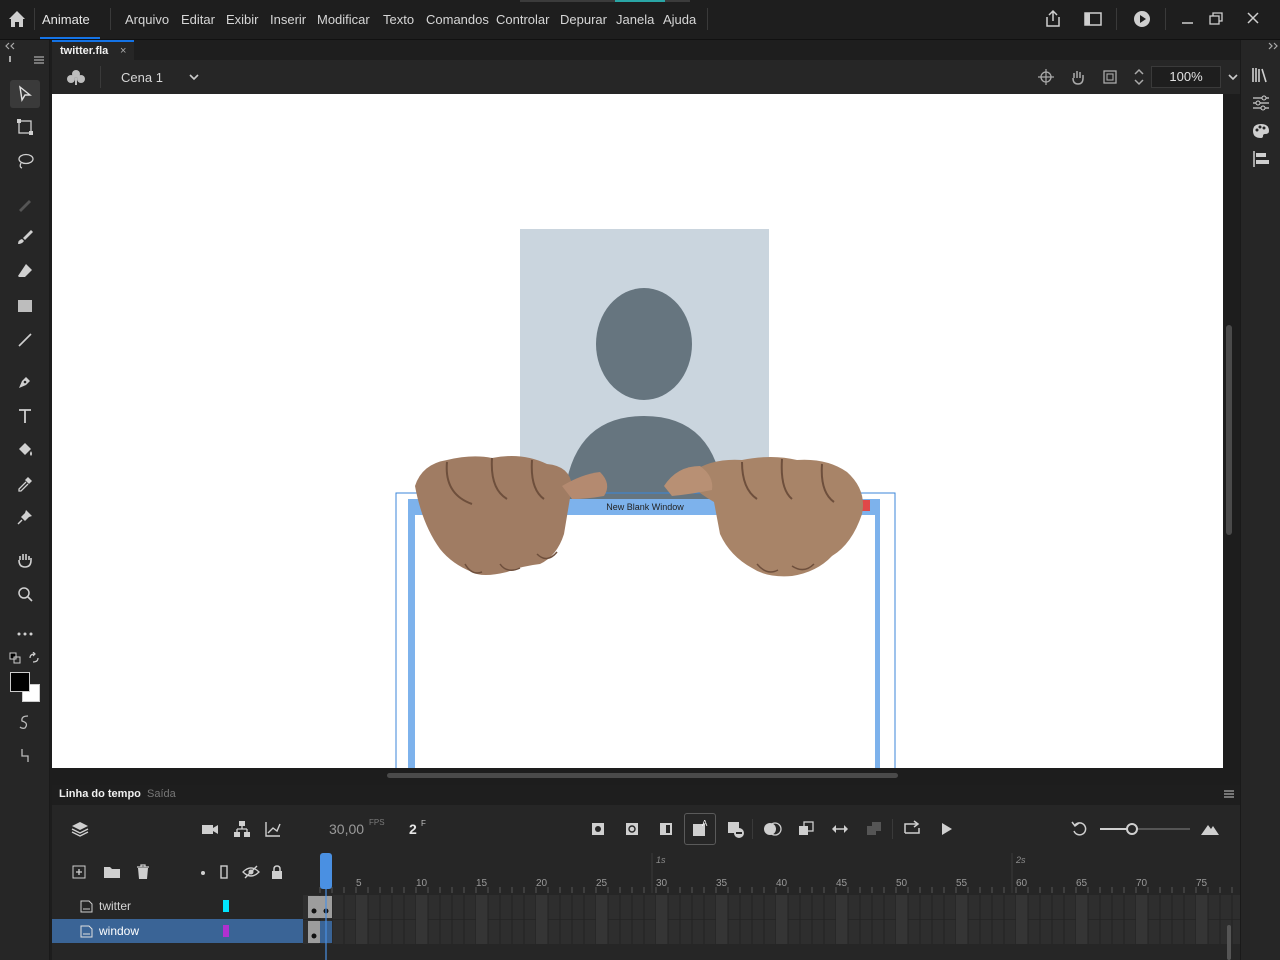 This screenshot has height=960, width=1280. What do you see at coordinates (583, 19) in the screenshot?
I see `menu-depurar: Depurar` at bounding box center [583, 19].